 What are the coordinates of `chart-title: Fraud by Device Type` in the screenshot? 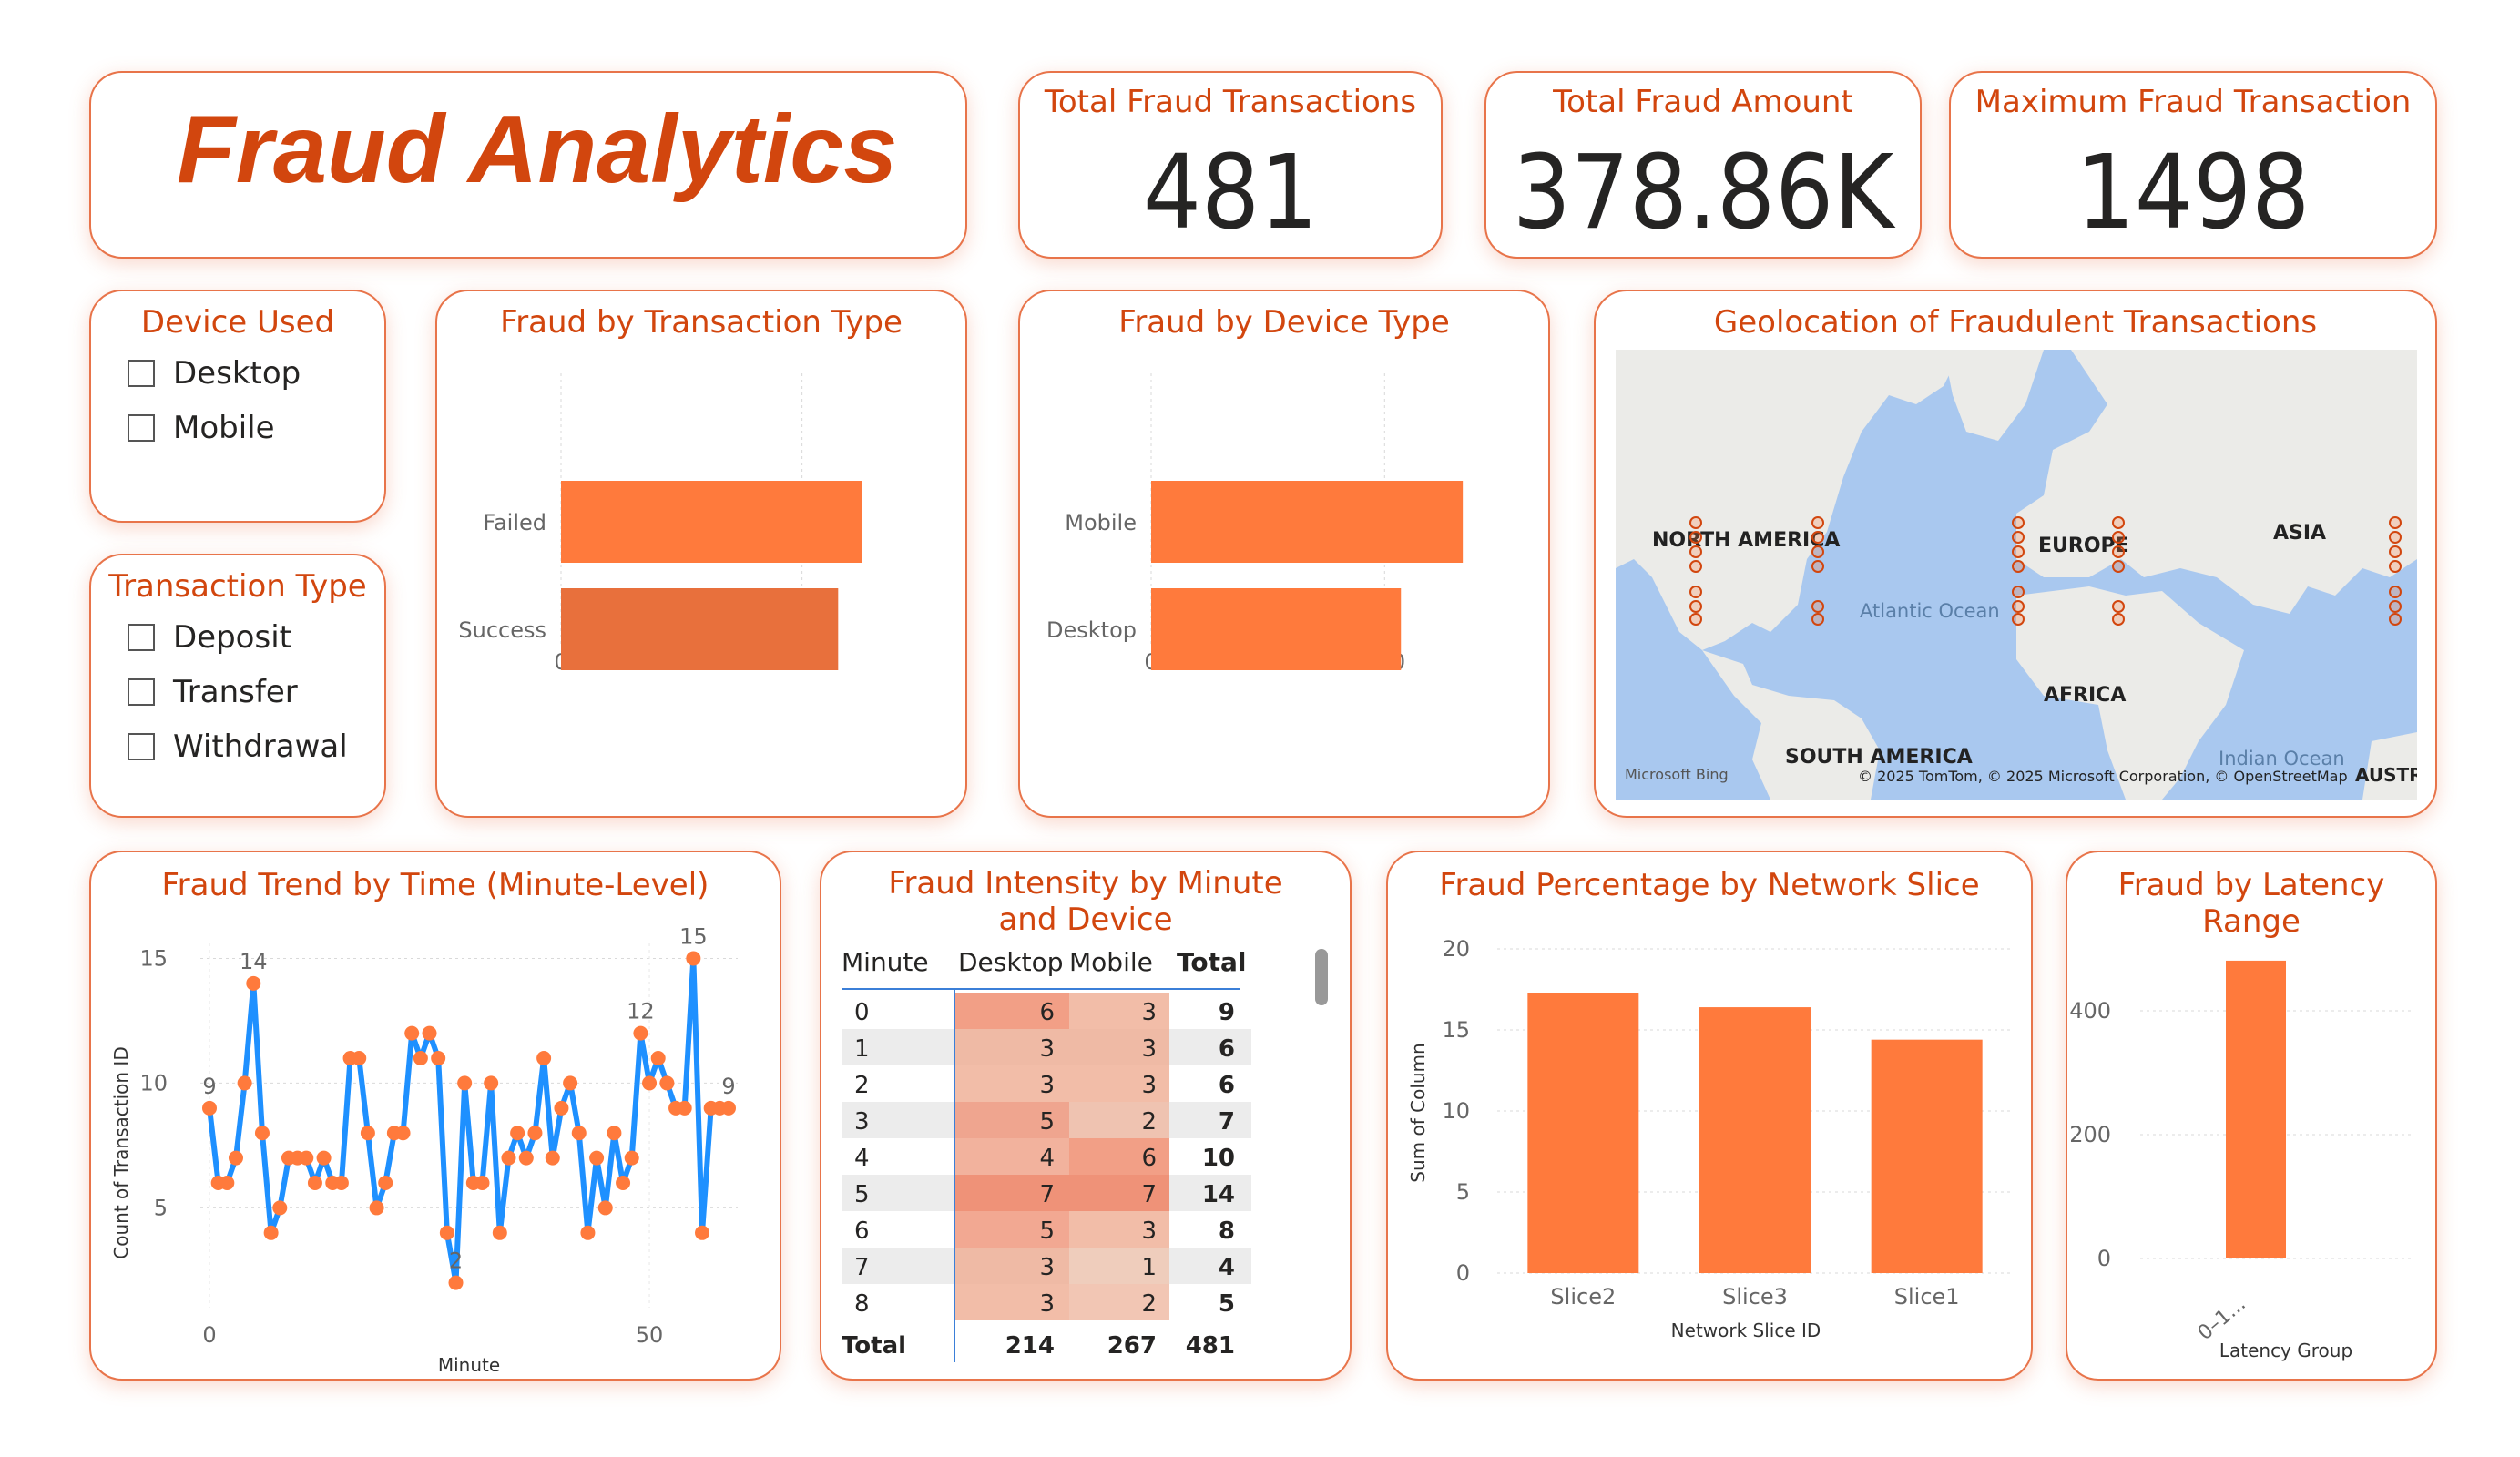 It's located at (1284, 322).